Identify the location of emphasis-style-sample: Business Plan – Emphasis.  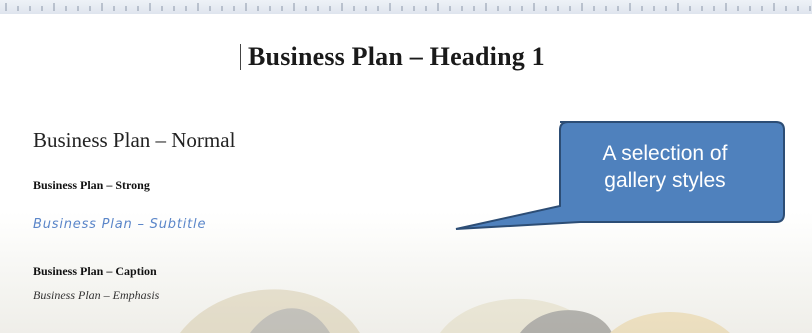
(96, 295).